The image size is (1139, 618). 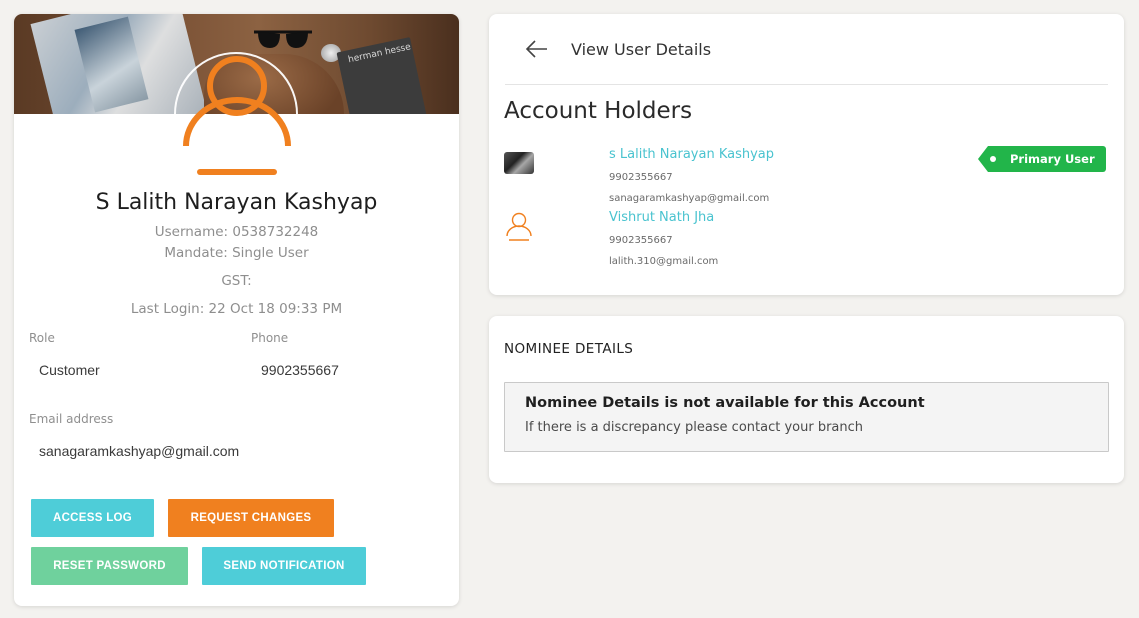 What do you see at coordinates (691, 154) in the screenshot?
I see `holder-name-link: s Lalith Narayan Kashyap` at bounding box center [691, 154].